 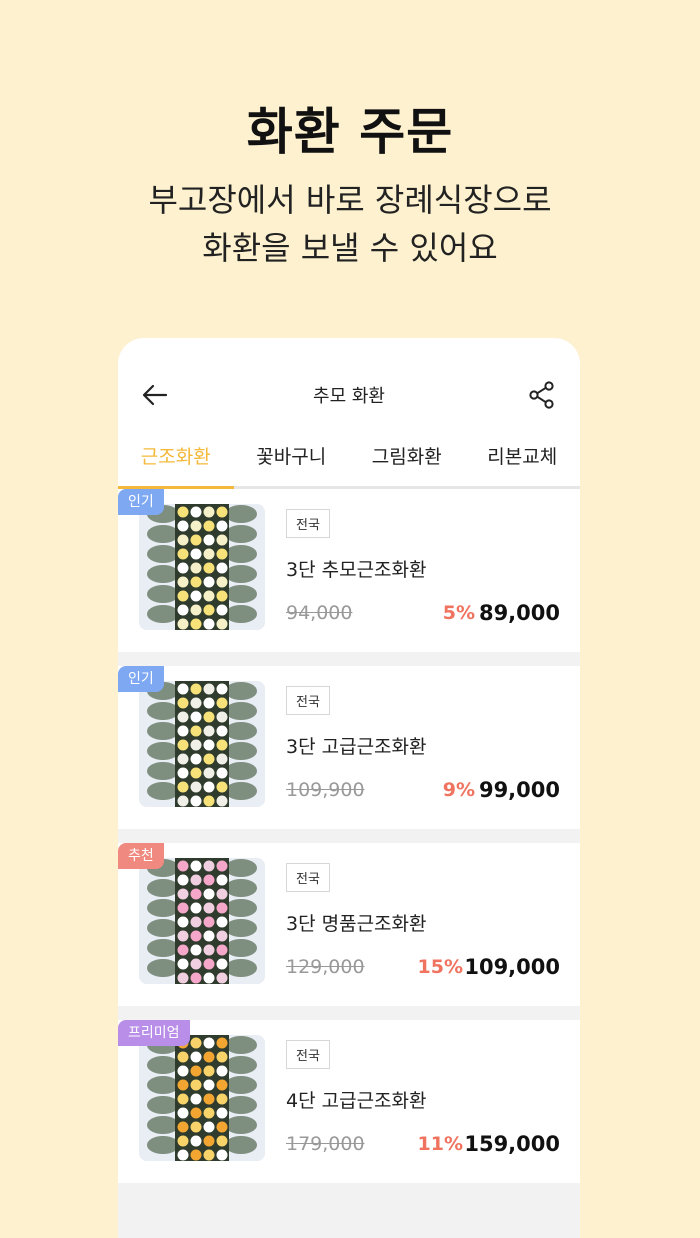 What do you see at coordinates (350, 132) in the screenshot?
I see `hero-title: 화환 주문` at bounding box center [350, 132].